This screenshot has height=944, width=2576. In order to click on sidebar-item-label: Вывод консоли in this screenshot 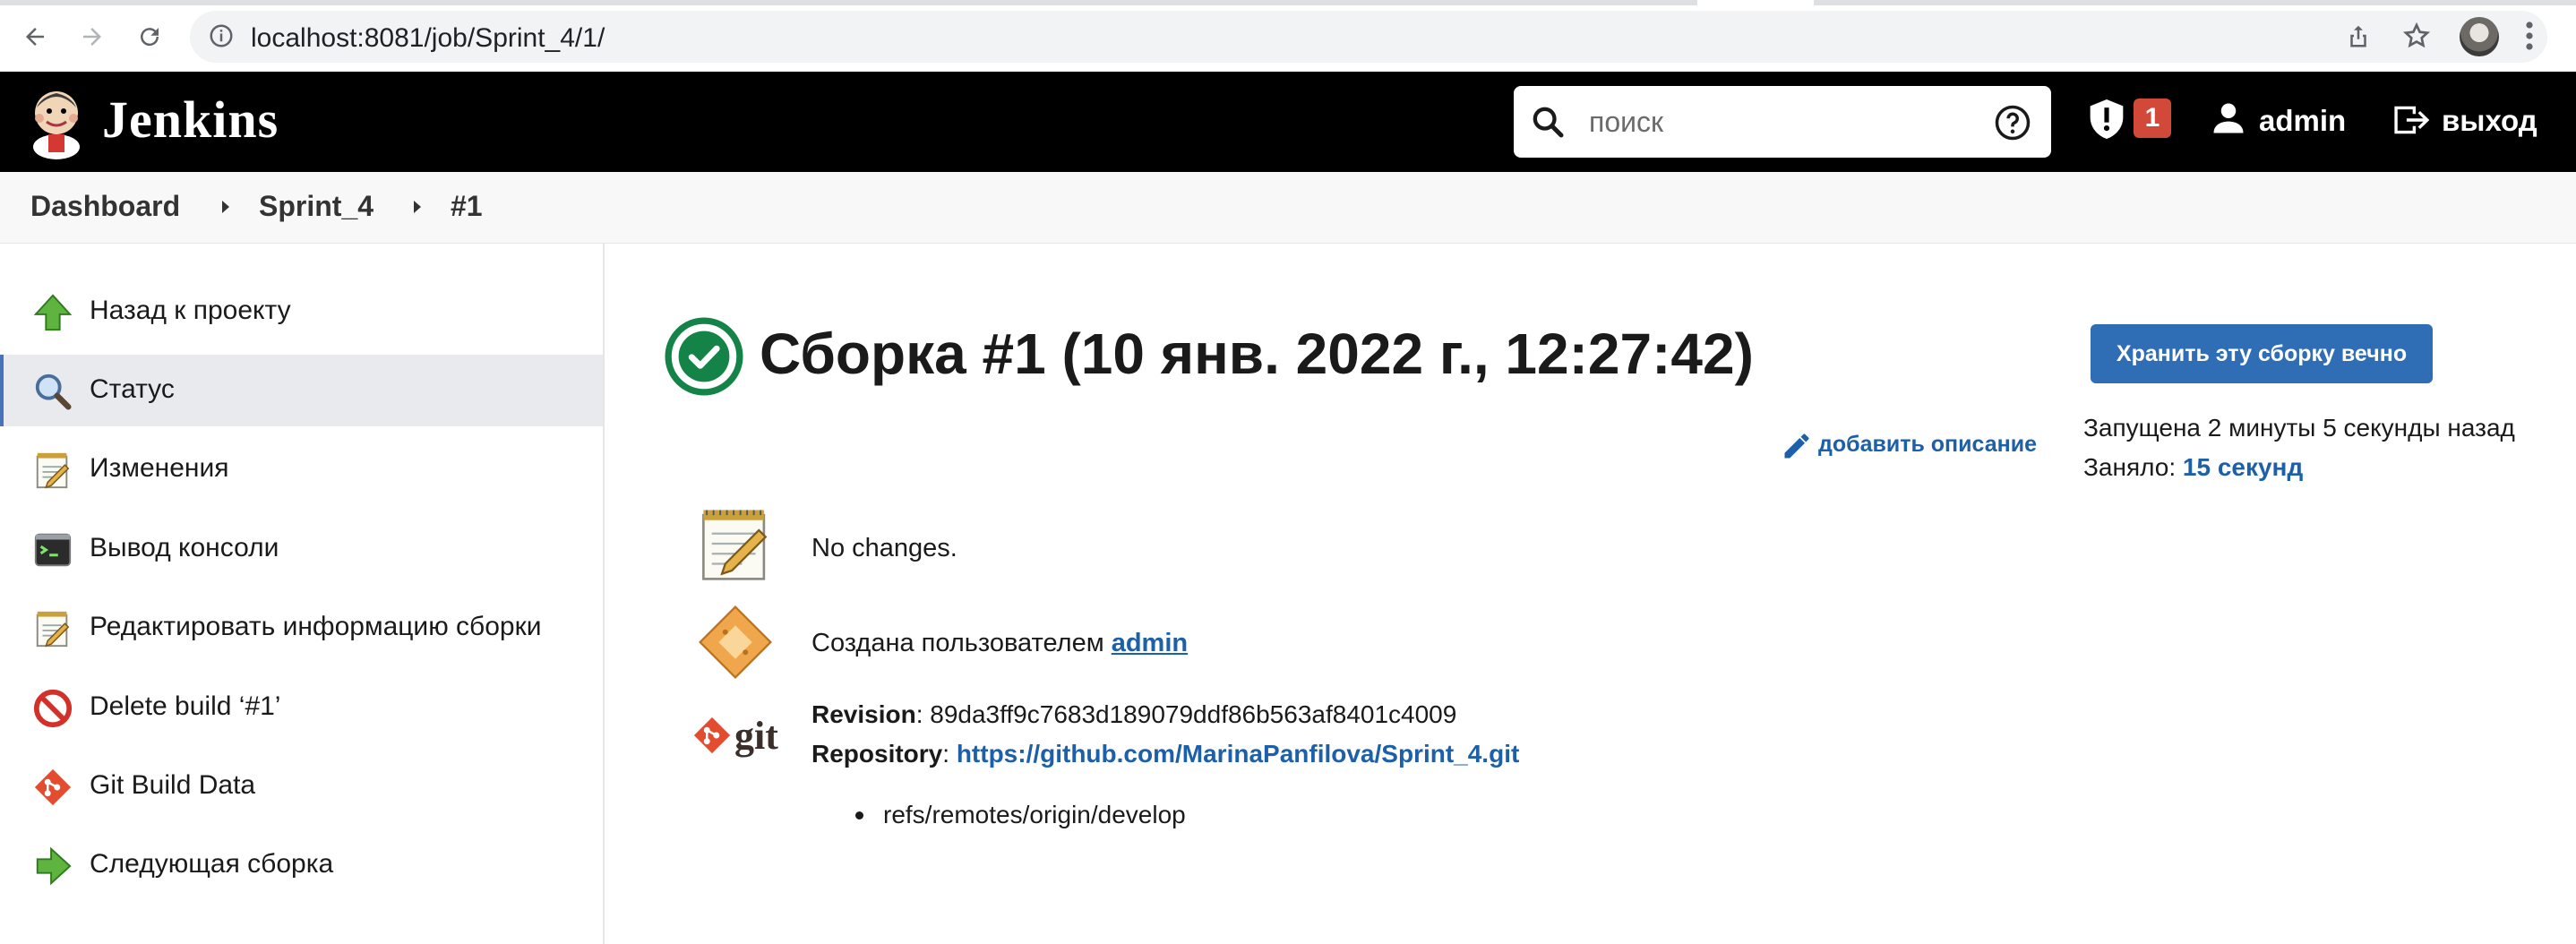, I will do `click(184, 547)`.